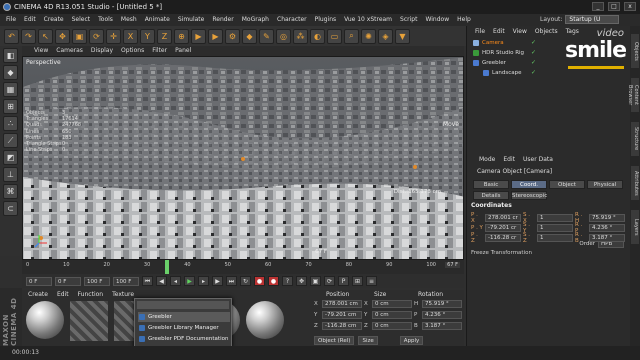  Describe the element at coordinates (567, 184) in the screenshot. I see `tab-object: Object` at that location.